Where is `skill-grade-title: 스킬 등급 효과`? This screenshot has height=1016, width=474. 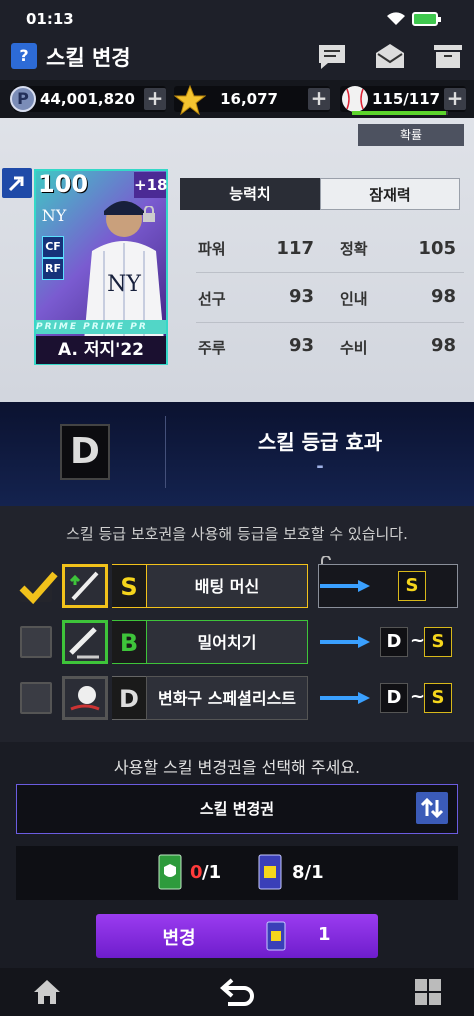
skill-grade-title: 스킬 등급 효과 is located at coordinates (320, 442).